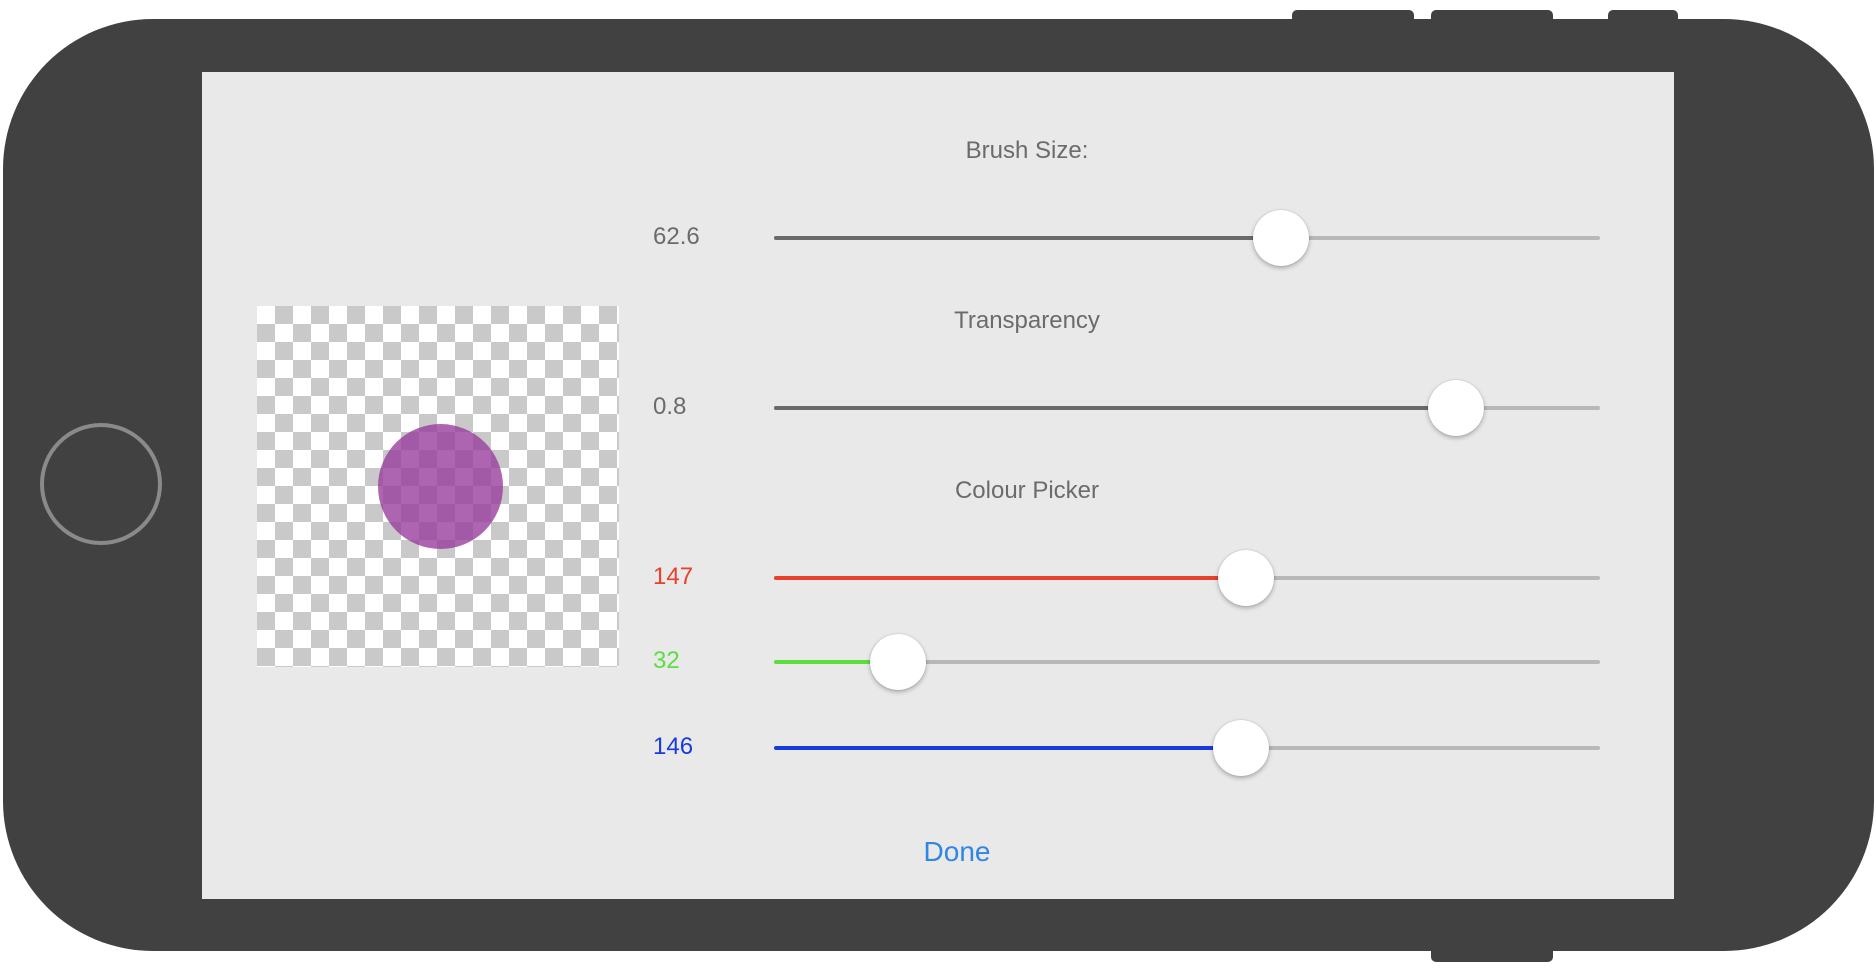  Describe the element at coordinates (676, 236) in the screenshot. I see `brush-size-value: 62.6` at that location.